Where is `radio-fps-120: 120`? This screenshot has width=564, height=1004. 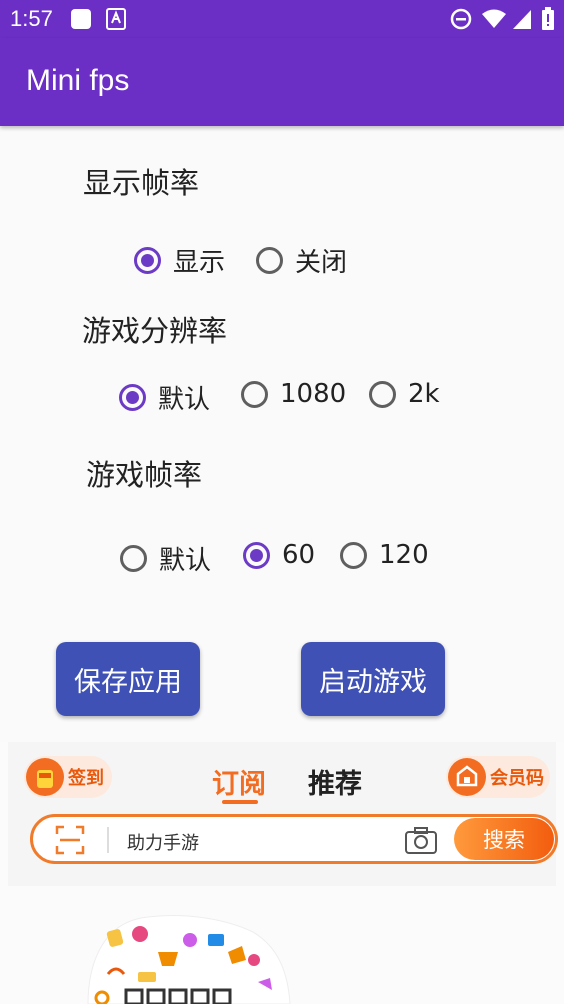
radio-fps-120: 120 is located at coordinates (384, 555).